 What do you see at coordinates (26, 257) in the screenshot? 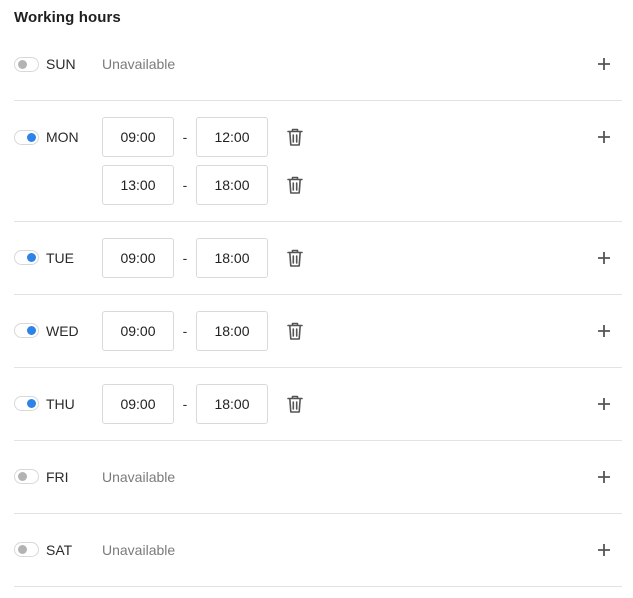
I see `toggle-tue` at bounding box center [26, 257].